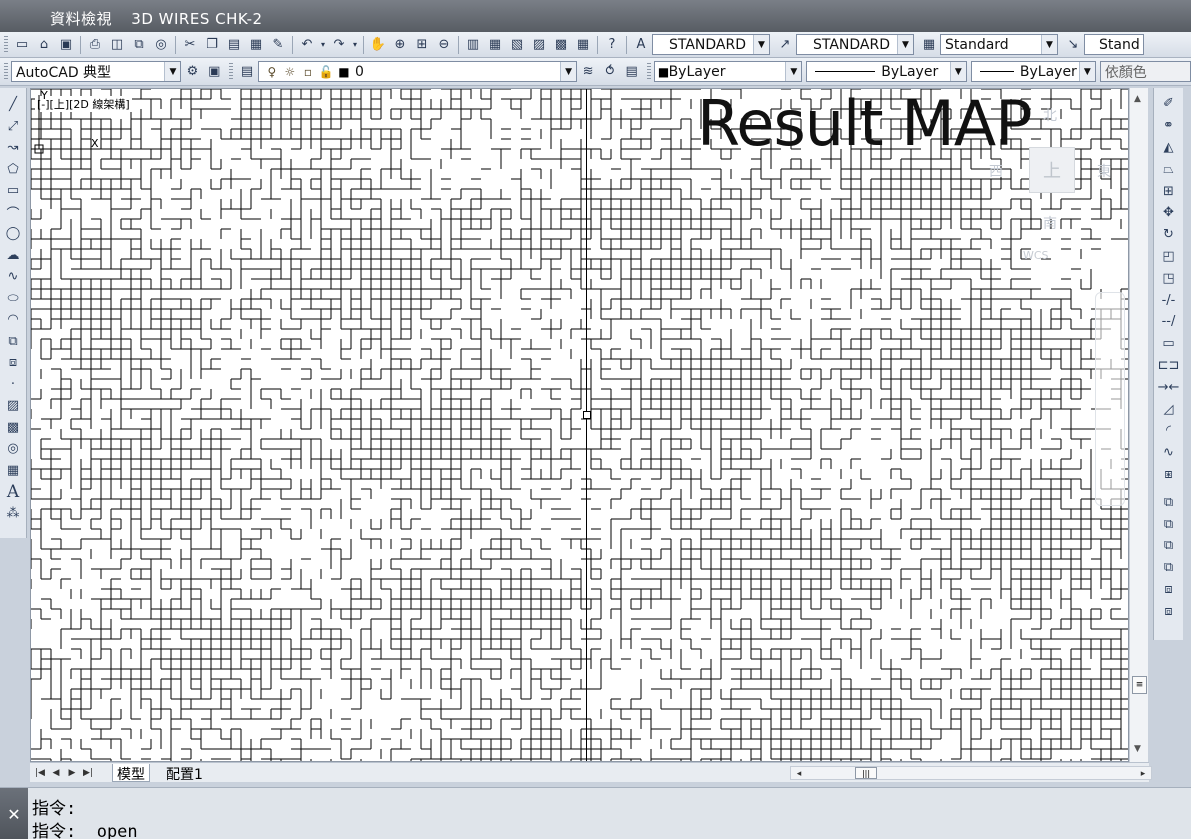 This screenshot has height=839, width=1191. I want to click on zoom-window-icon: ⊞, so click(422, 45).